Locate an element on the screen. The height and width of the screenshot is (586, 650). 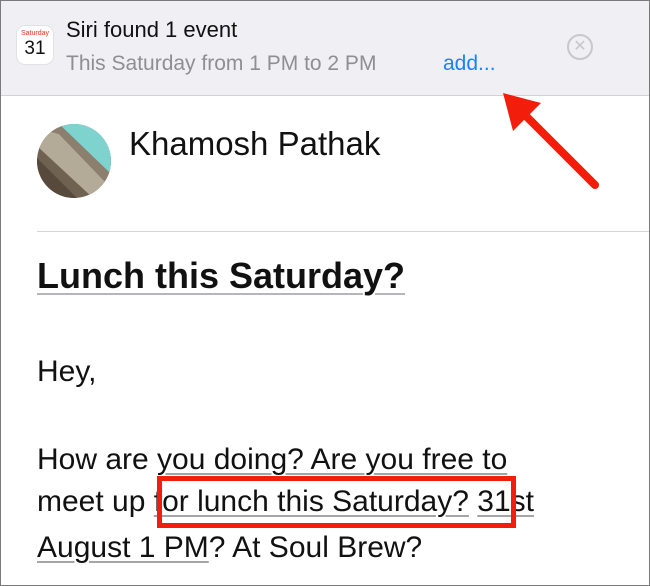
annotation-arrow-icon is located at coordinates (551, 141).